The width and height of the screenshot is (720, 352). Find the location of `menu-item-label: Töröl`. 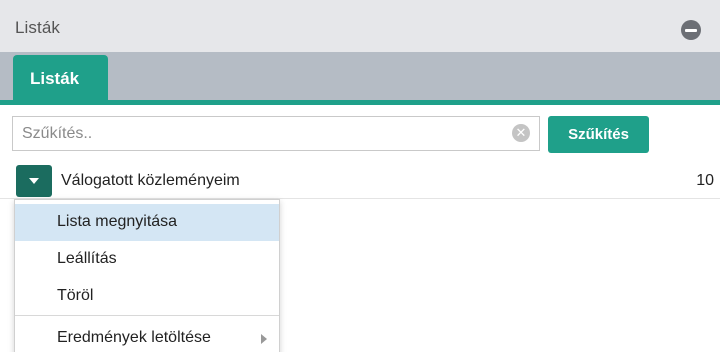

menu-item-label: Töröl is located at coordinates (75, 295).